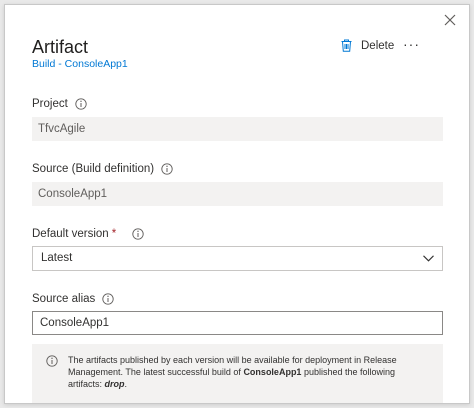 The image size is (474, 408). Describe the element at coordinates (114, 384) in the screenshot. I see `message-artifact-name: drop` at that location.